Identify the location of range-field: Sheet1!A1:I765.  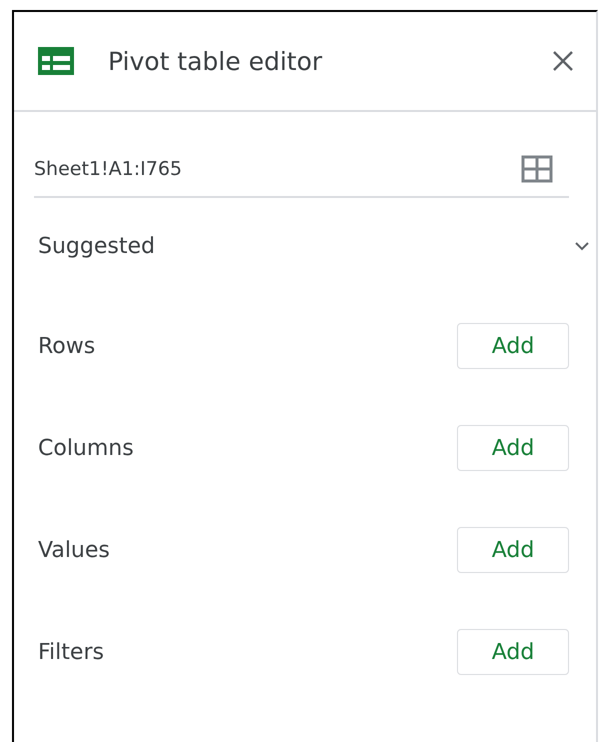
(301, 170).